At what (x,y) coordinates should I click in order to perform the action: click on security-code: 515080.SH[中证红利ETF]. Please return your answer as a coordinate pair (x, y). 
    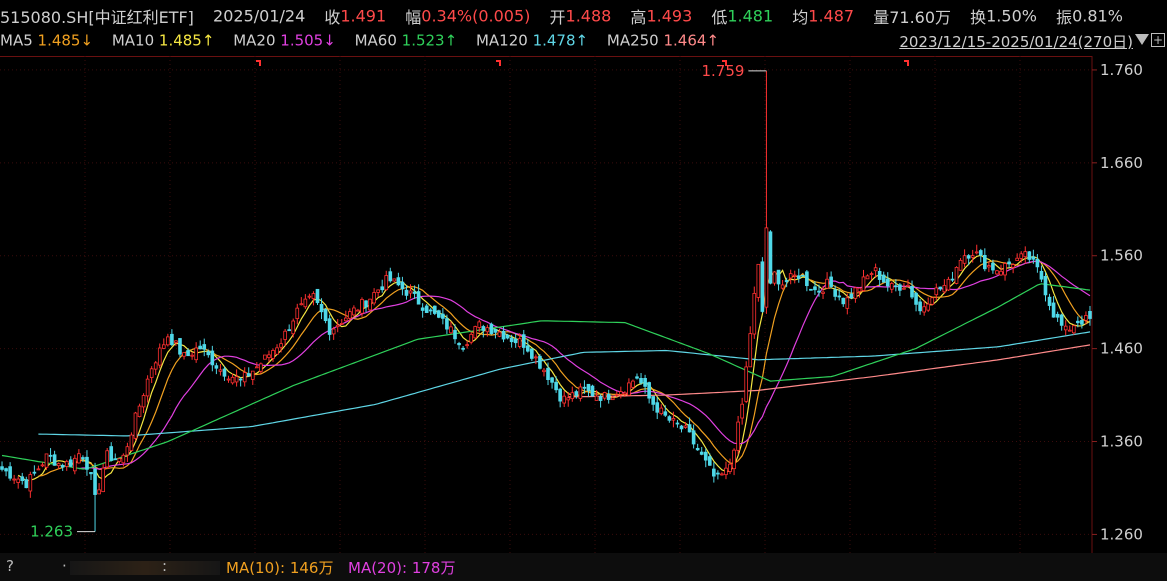
    Looking at the image, I should click on (97, 17).